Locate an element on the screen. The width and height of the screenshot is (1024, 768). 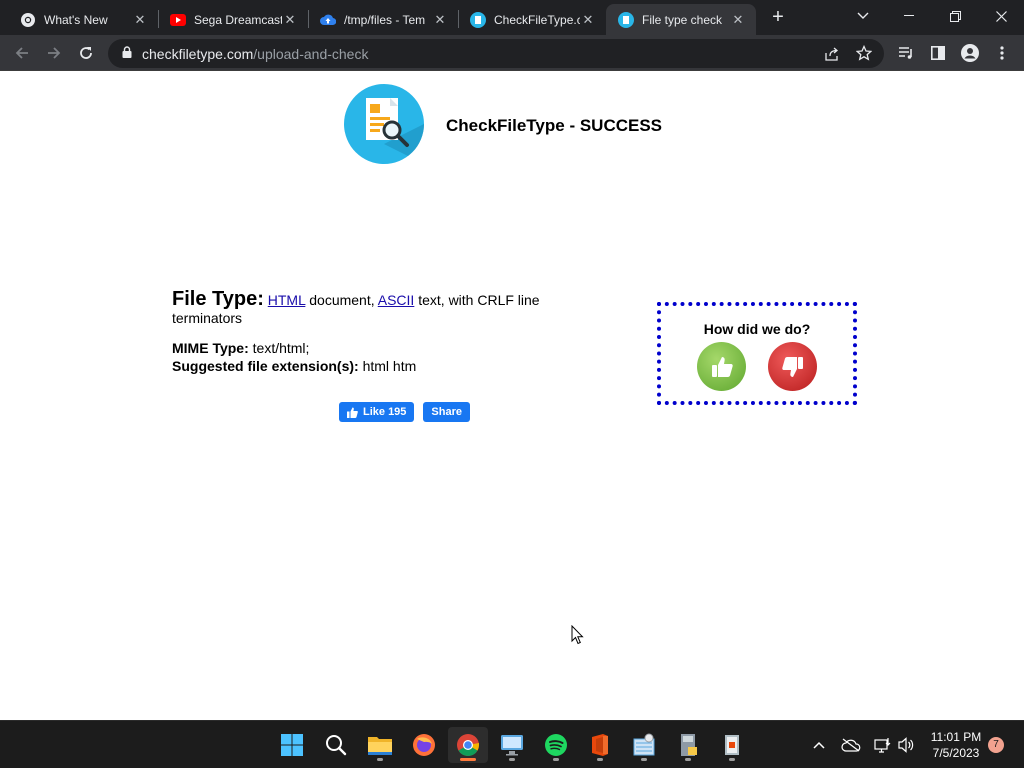
tab-title: CheckFileType.c is located at coordinates (537, 19).